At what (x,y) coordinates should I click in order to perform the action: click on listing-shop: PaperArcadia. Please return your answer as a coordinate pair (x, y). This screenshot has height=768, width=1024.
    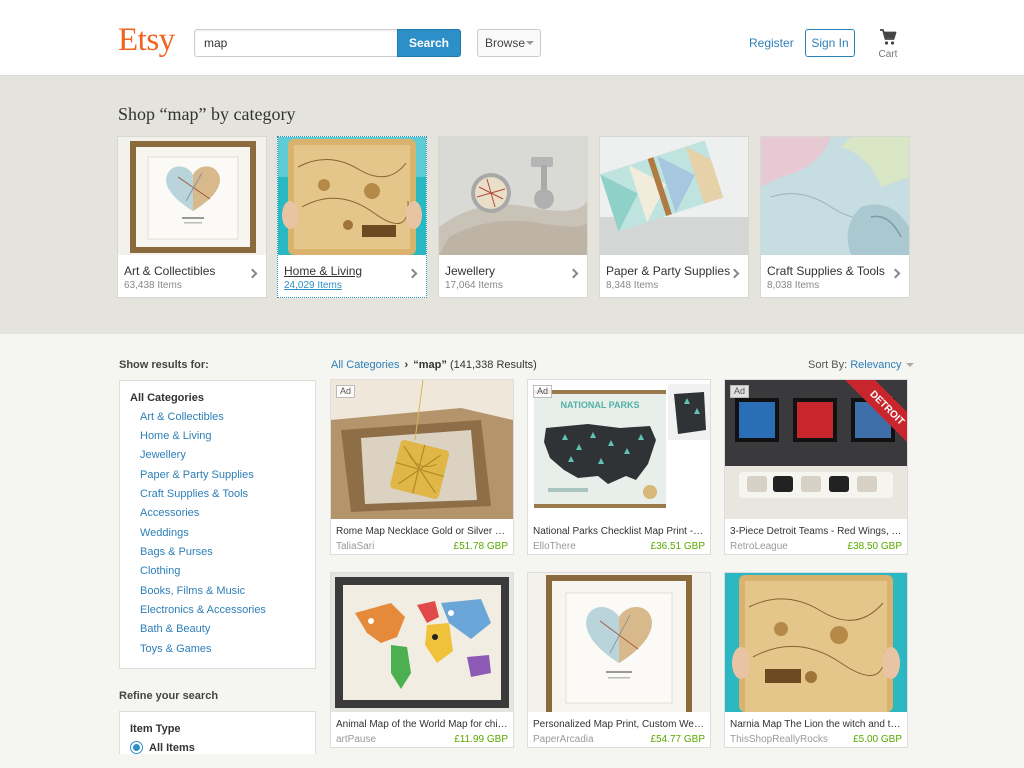
    Looking at the image, I should click on (563, 739).